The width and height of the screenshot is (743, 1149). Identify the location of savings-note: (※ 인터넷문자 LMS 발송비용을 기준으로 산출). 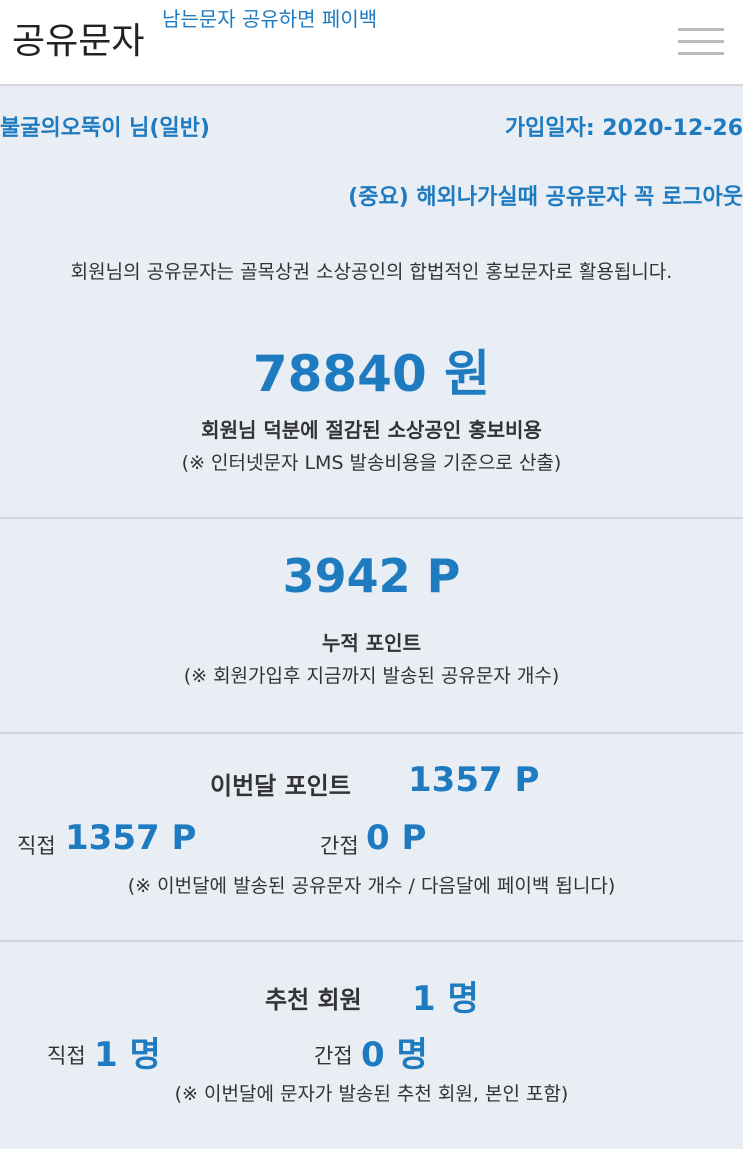
(371, 463).